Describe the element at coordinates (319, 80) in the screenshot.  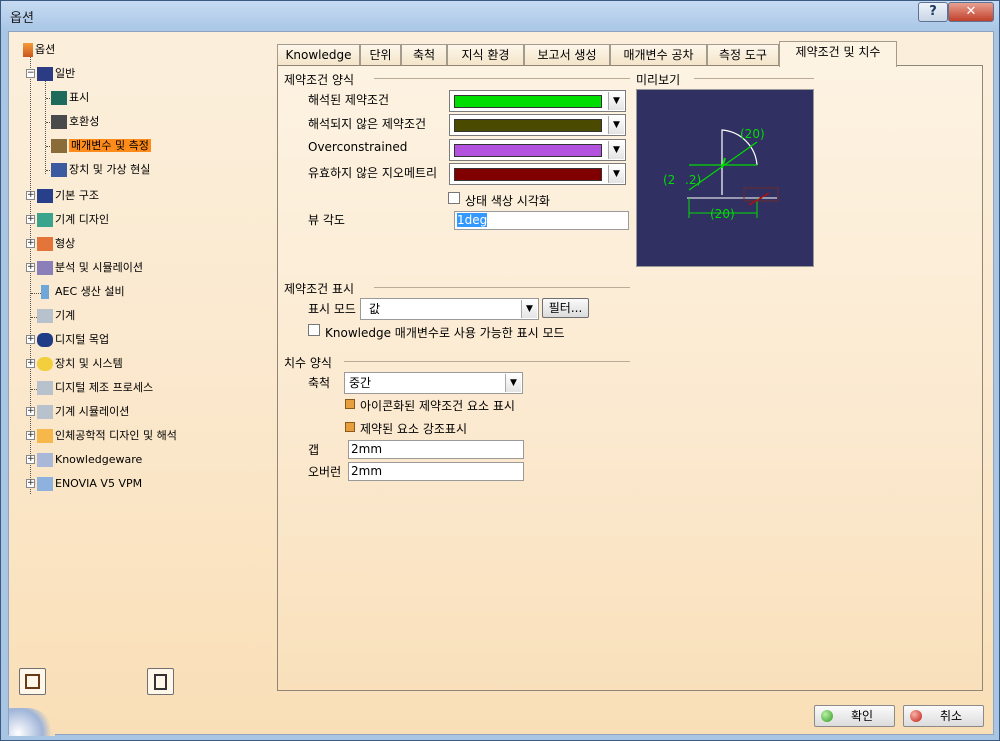
I see `constraint-style-title: 제약조건 양식` at that location.